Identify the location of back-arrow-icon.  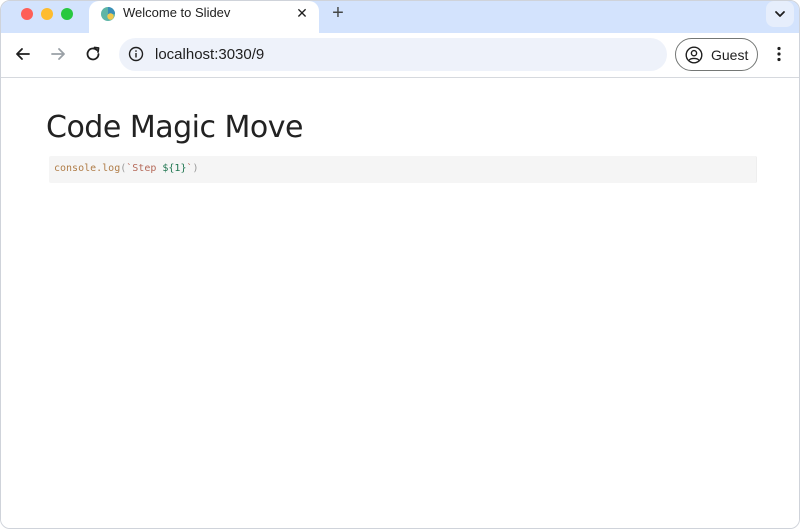
(23, 54).